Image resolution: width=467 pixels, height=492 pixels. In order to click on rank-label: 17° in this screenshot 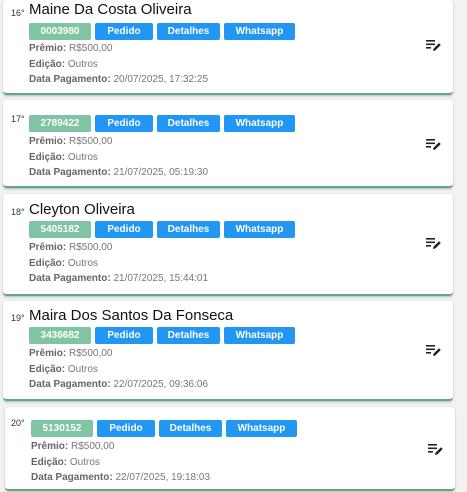, I will do `click(18, 119)`.